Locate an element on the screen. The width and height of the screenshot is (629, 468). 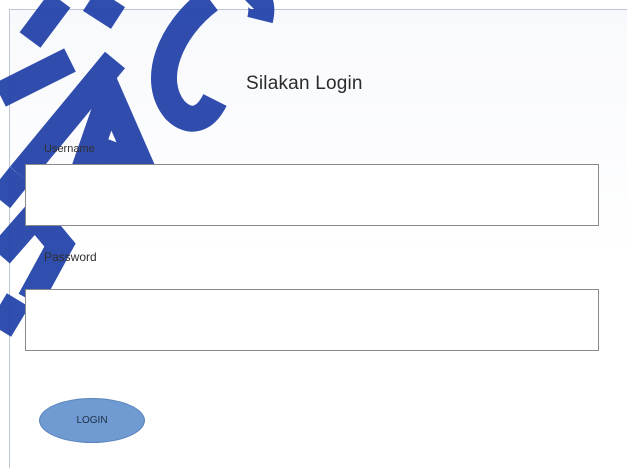
username-label: Username is located at coordinates (69, 149).